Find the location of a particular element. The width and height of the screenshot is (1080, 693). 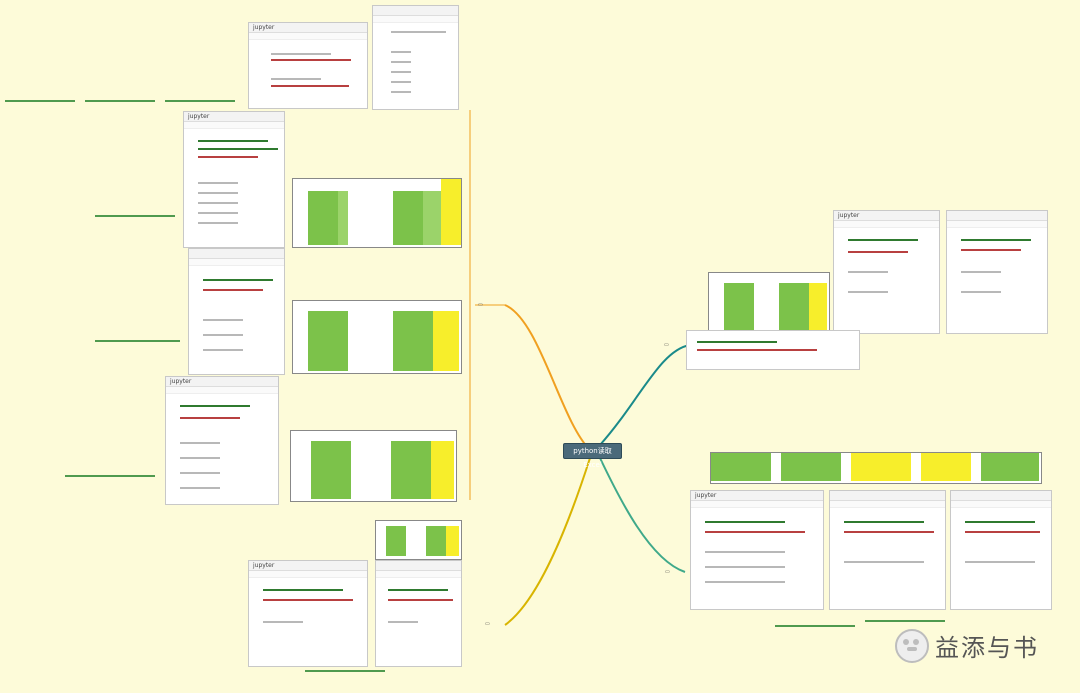

watermark: 益添与书 is located at coordinates (980, 645).